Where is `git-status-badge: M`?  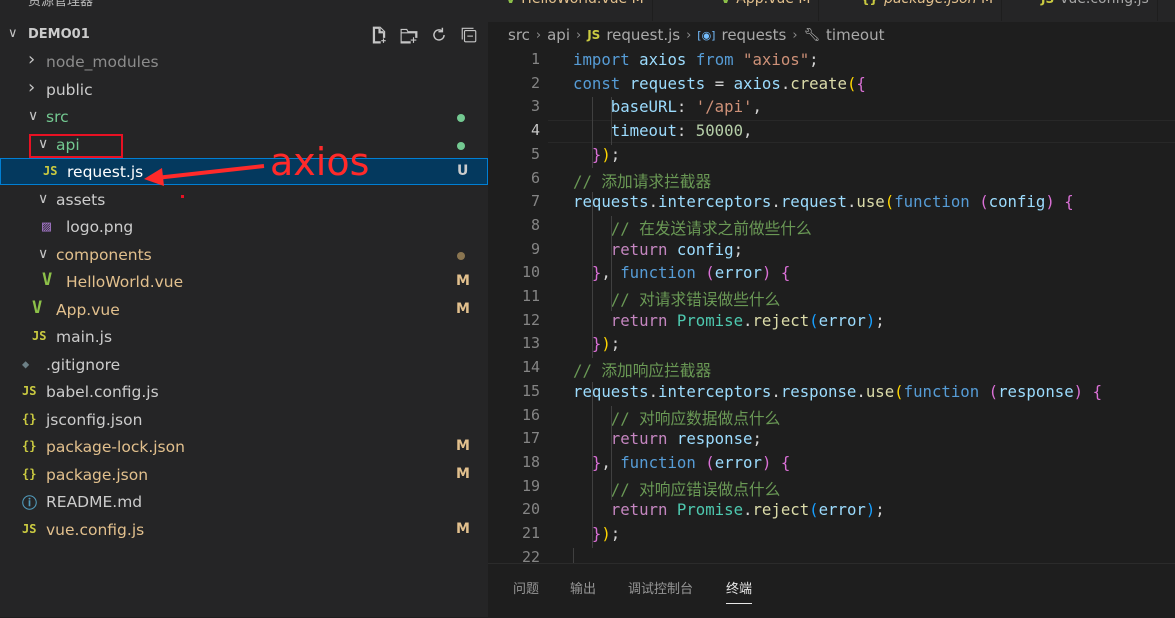
git-status-badge: M is located at coordinates (463, 473).